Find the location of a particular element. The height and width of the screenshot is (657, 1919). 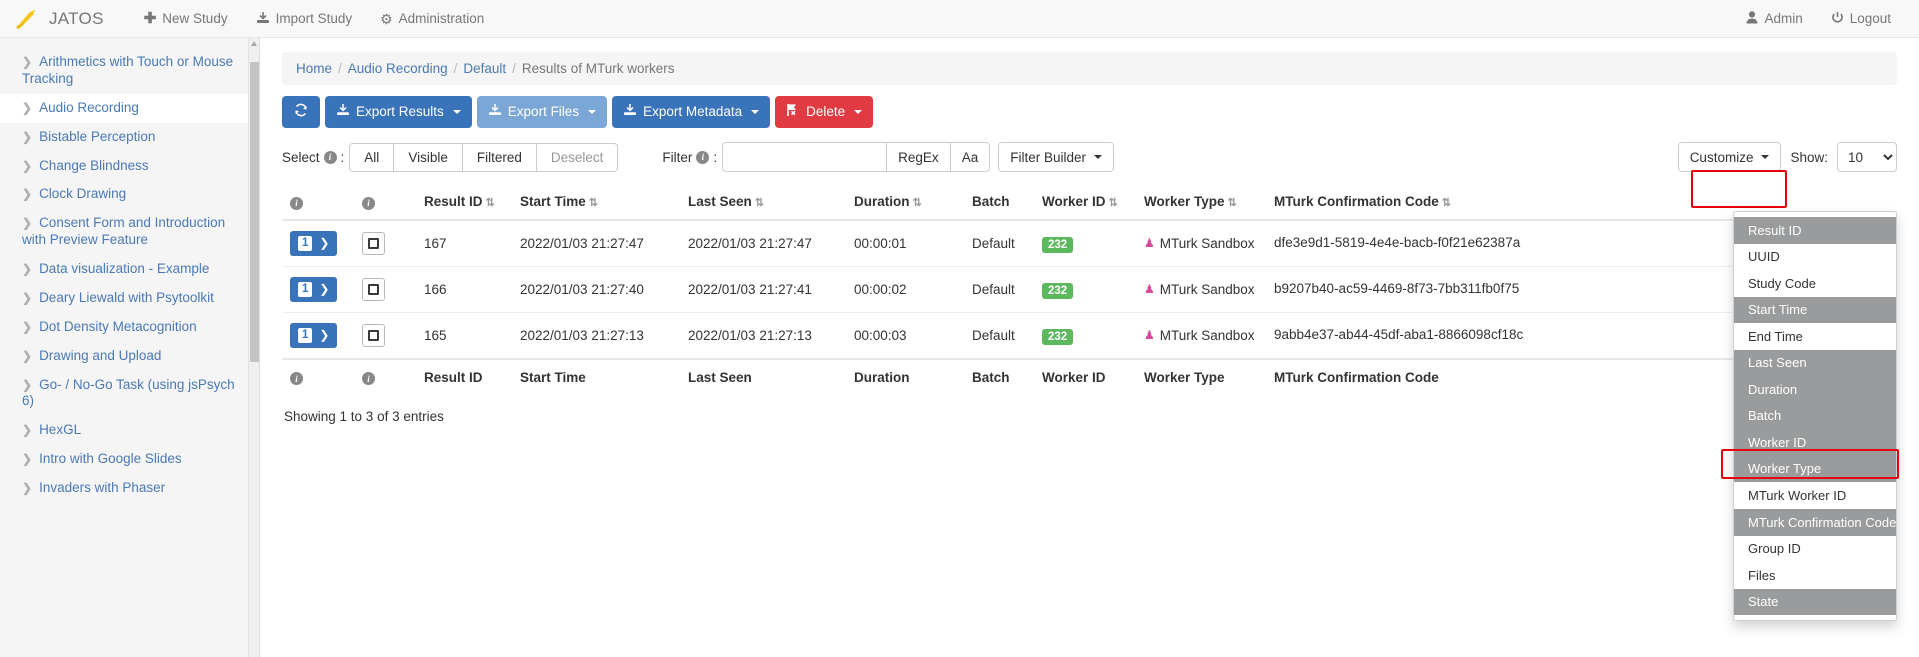

dropdown-item-batch: Batch is located at coordinates (1815, 416).